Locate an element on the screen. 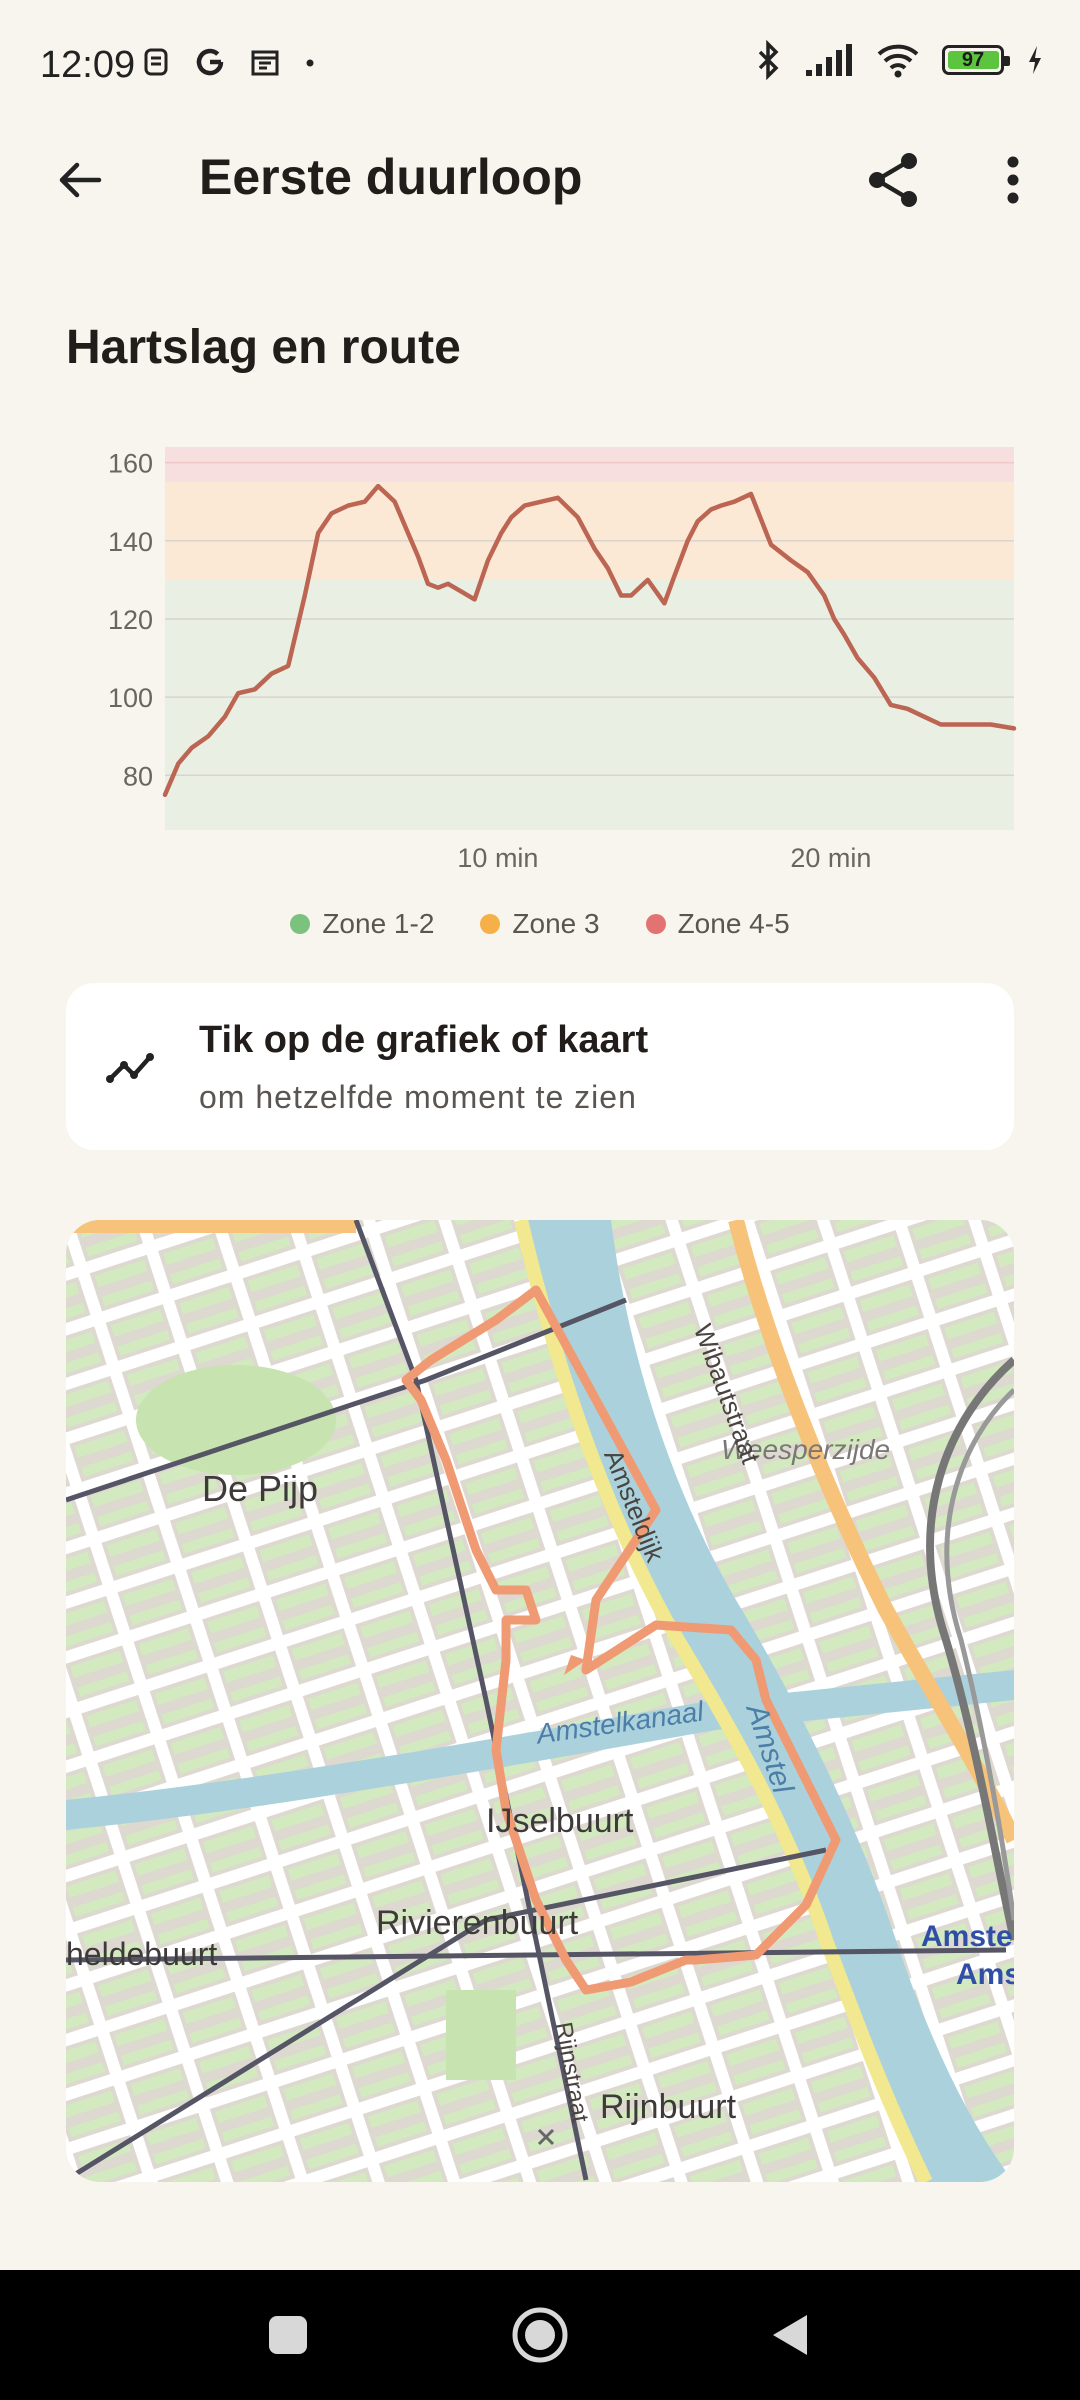 This screenshot has width=1080, height=2400. chart-y-tick-label: 120 is located at coordinates (130, 620).